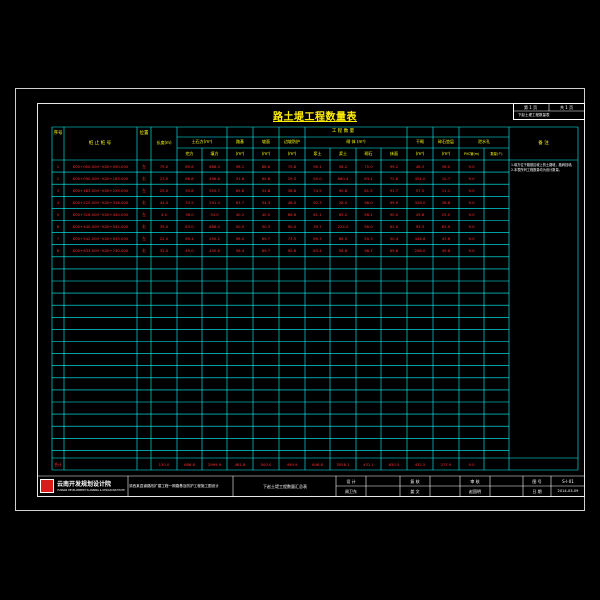  I want to click on company-name: 云南开发规划设计院, so click(84, 484).